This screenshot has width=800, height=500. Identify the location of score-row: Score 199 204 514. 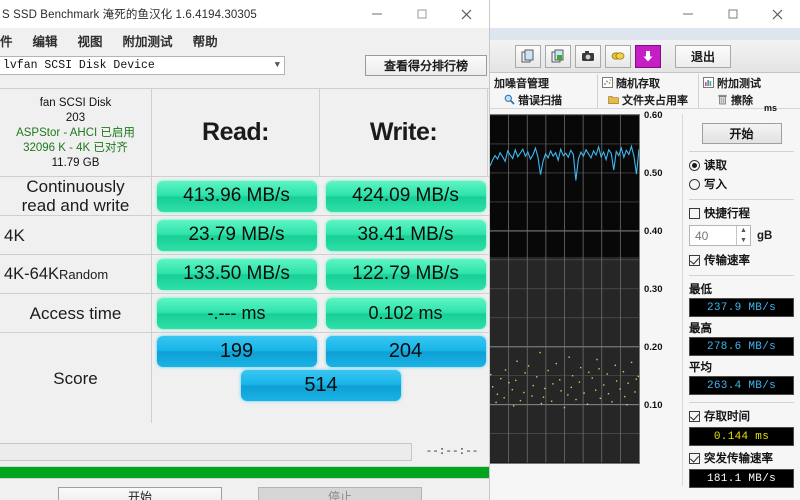
(244, 377).